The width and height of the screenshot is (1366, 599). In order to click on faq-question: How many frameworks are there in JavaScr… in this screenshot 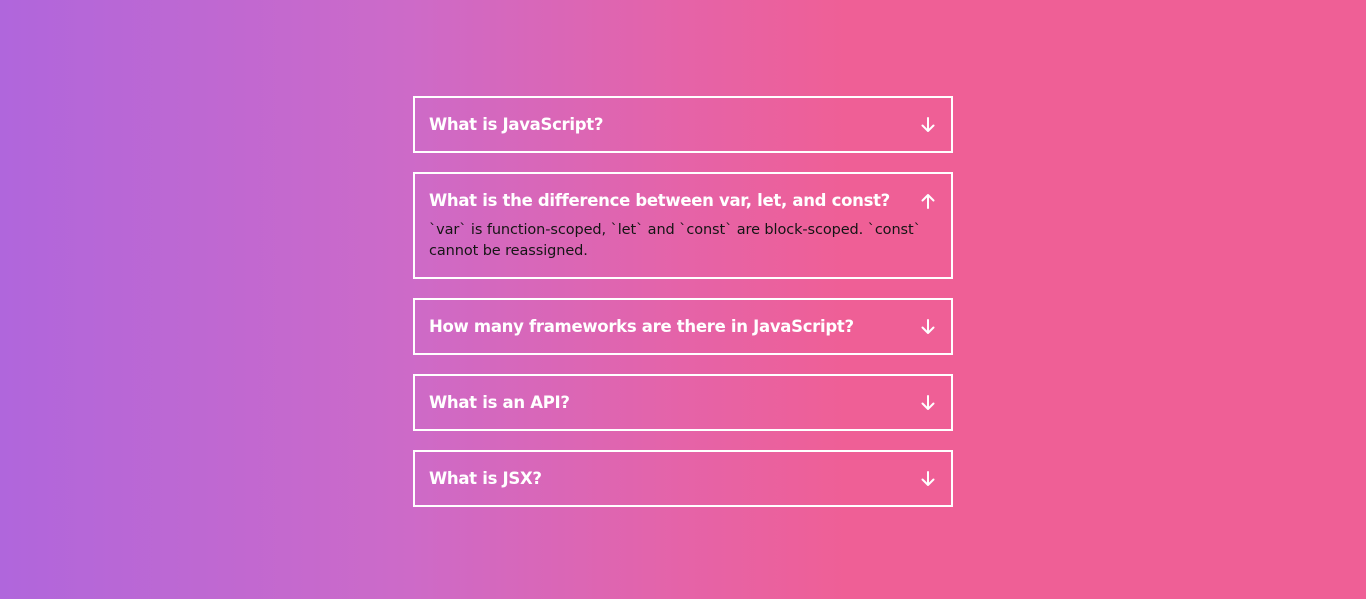, I will do `click(641, 326)`.